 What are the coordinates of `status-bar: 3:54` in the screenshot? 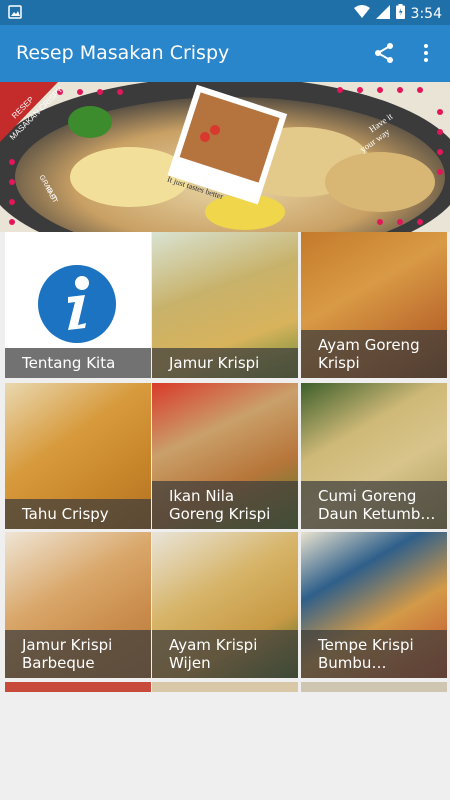 It's located at (225, 12).